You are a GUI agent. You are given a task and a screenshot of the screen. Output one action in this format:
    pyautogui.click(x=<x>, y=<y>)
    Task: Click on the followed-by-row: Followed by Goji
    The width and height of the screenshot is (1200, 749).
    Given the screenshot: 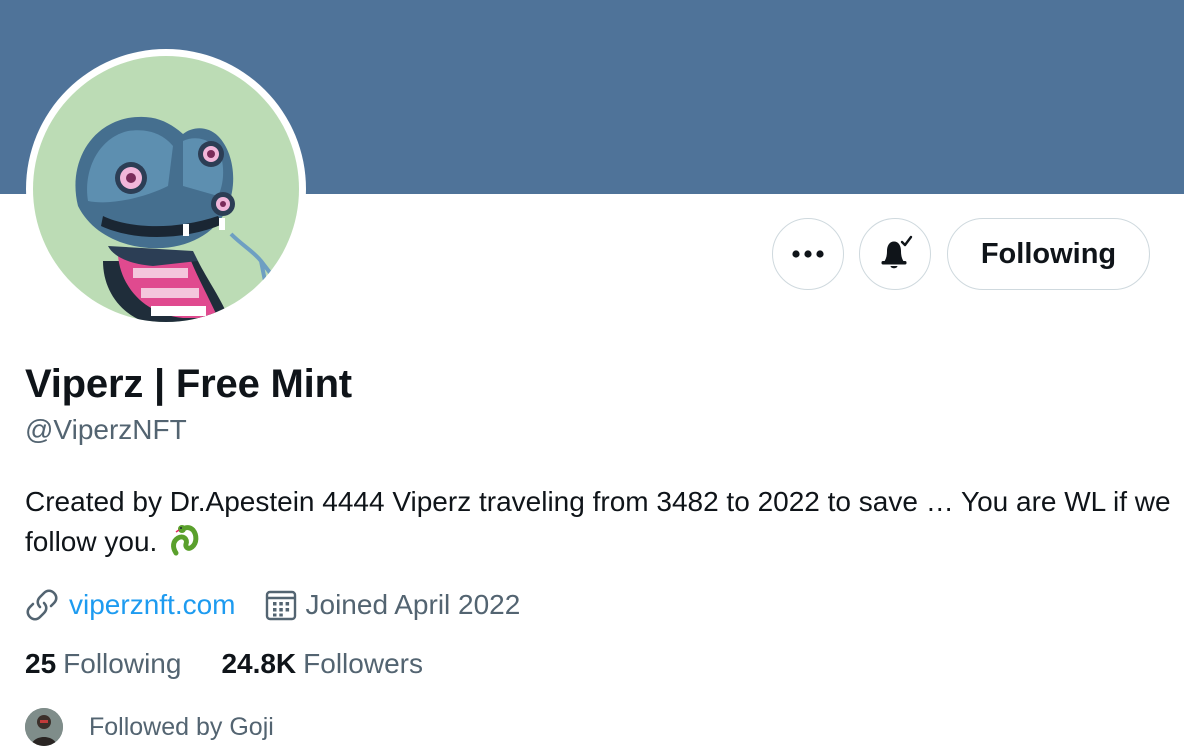 What is the action you would take?
    pyautogui.click(x=149, y=727)
    